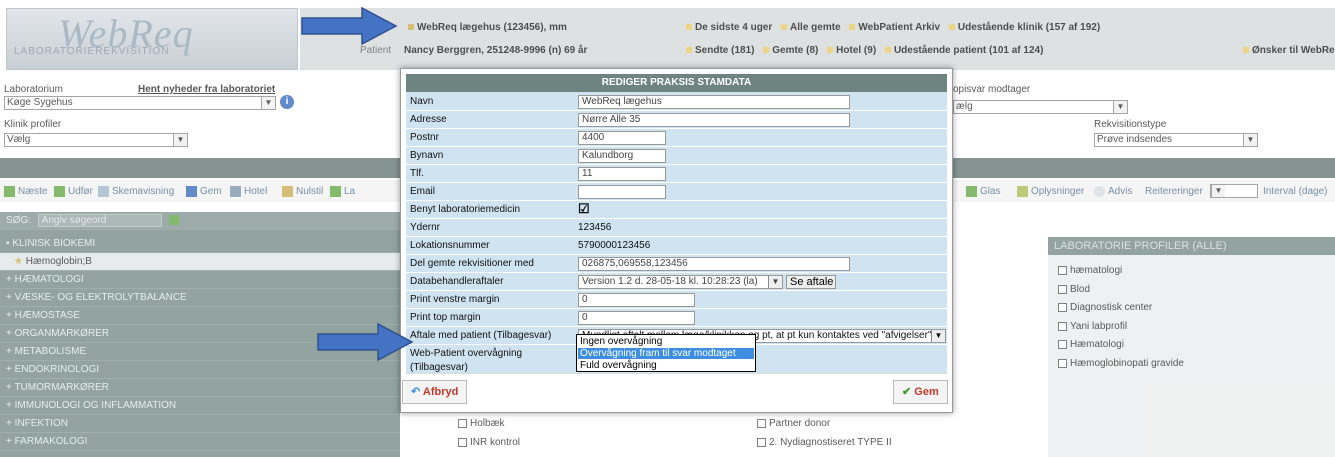 This screenshot has height=457, width=1335. I want to click on dropdown-option: Fuld overvågning, so click(666, 365).